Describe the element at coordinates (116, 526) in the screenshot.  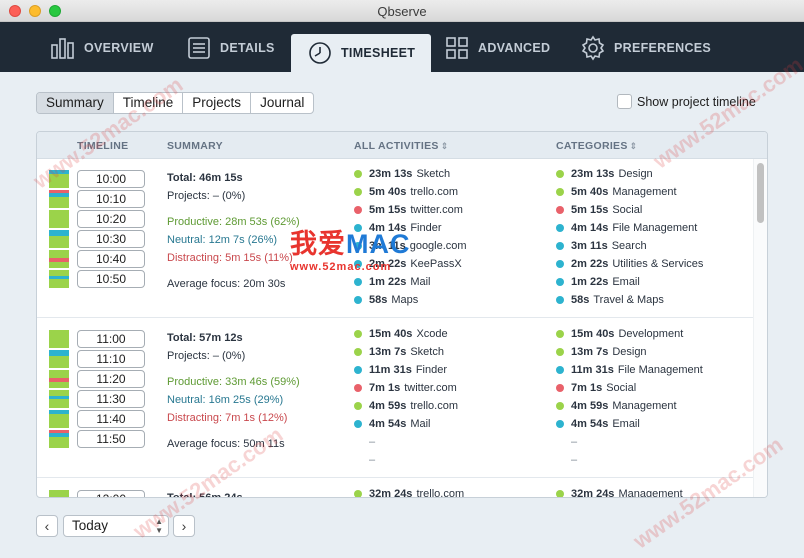
I see `date-select: Today ▲ ▼` at that location.